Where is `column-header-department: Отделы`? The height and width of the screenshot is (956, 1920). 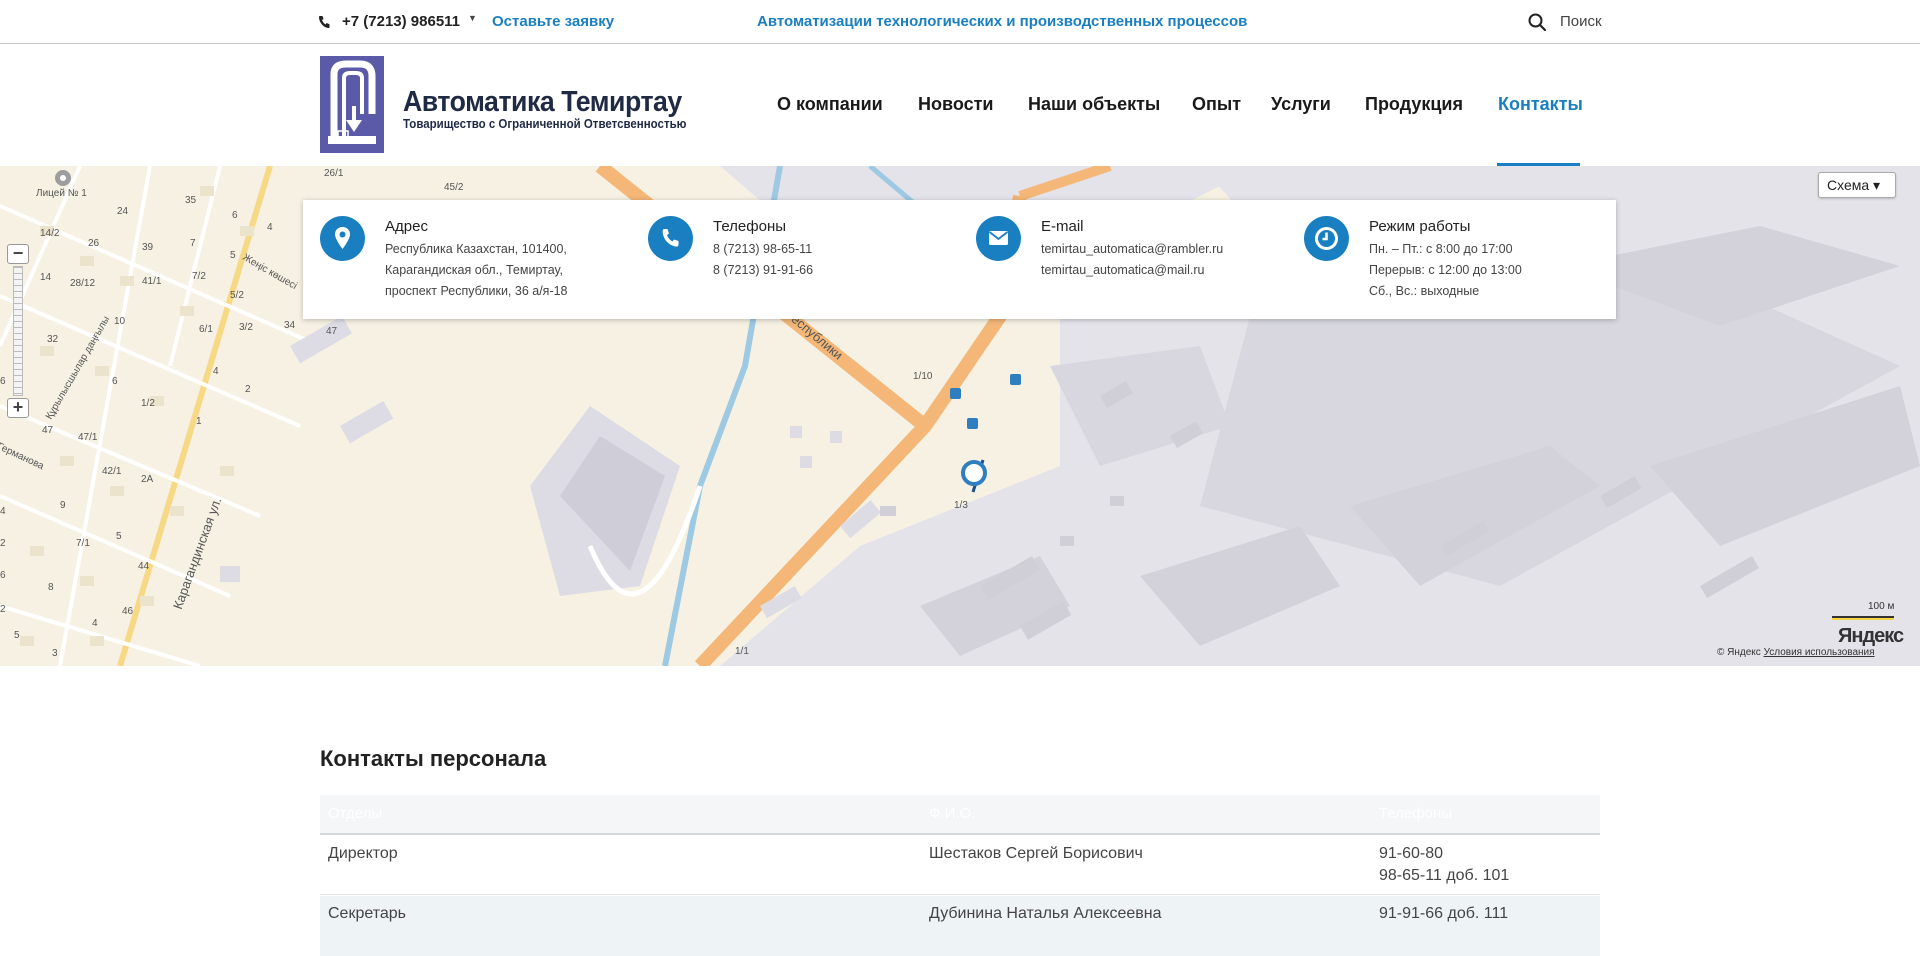
column-header-department: Отделы is located at coordinates (355, 813).